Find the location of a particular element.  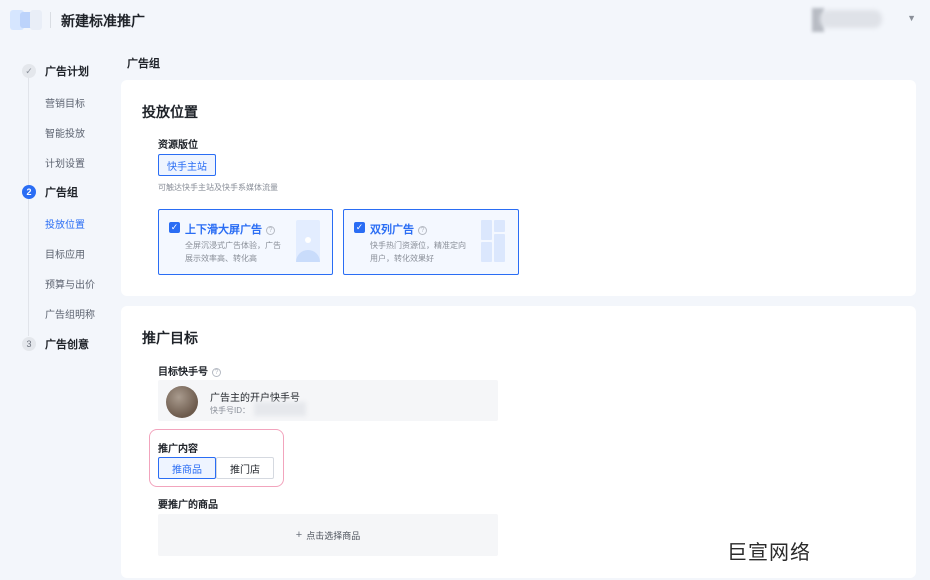

check-icon: ✓ is located at coordinates (29, 71).